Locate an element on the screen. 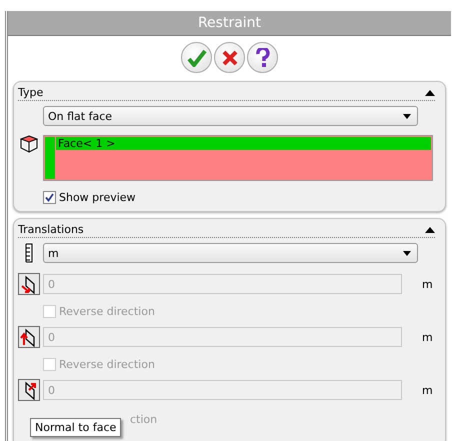  checkbox-label: Show preview is located at coordinates (97, 197).